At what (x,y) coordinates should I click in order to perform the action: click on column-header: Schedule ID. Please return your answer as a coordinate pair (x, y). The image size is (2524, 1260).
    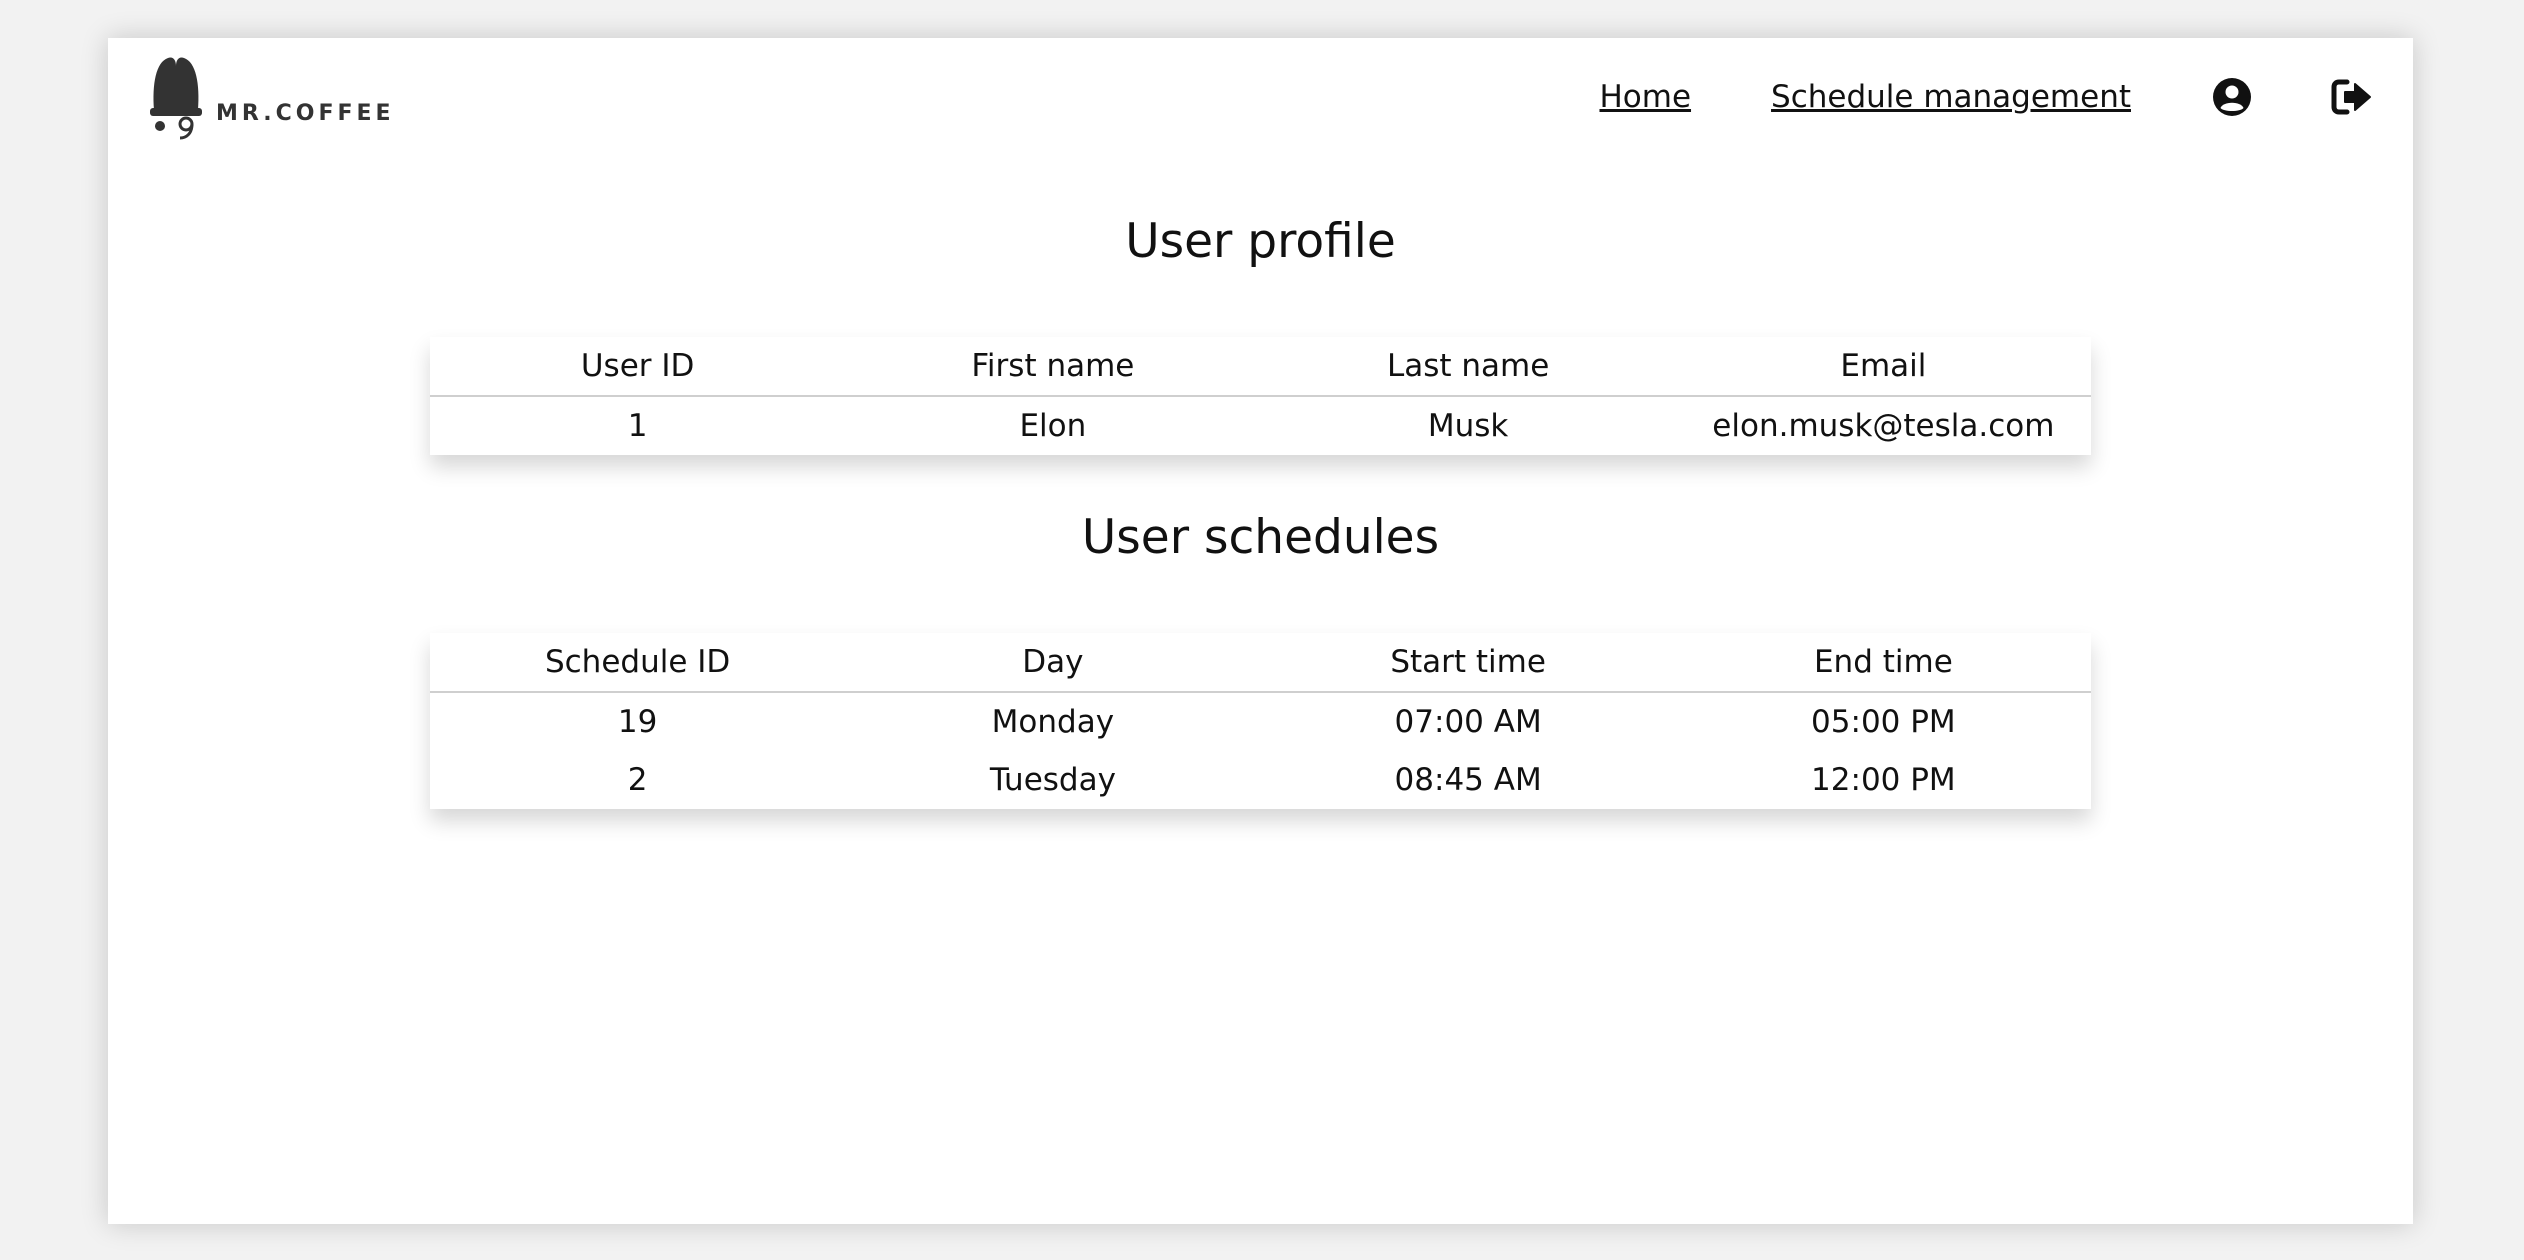
    Looking at the image, I should click on (638, 663).